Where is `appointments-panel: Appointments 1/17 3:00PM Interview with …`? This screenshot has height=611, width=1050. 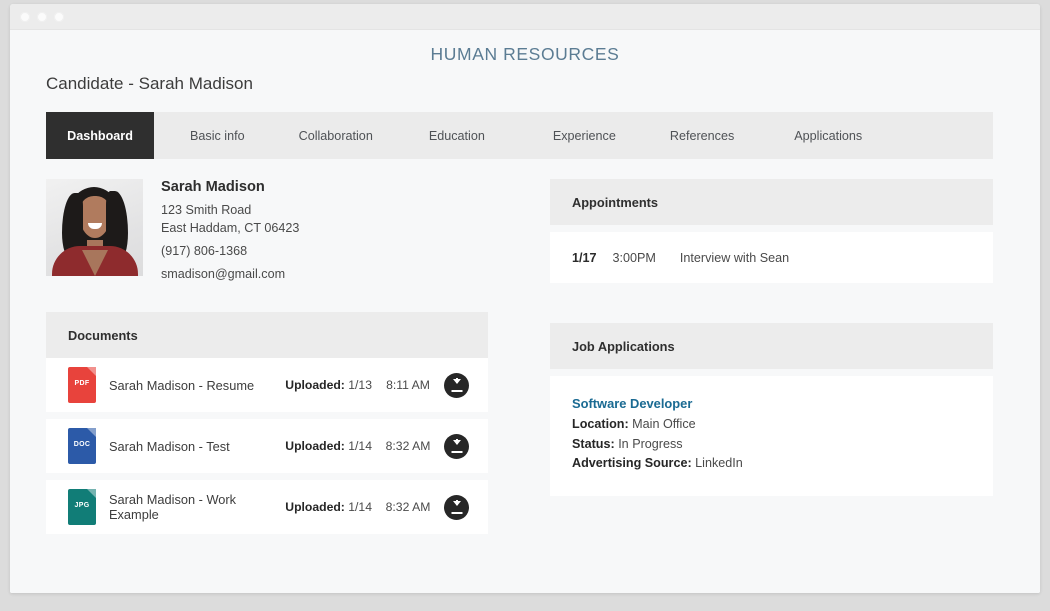
appointments-panel: Appointments 1/17 3:00PM Interview with … is located at coordinates (771, 231).